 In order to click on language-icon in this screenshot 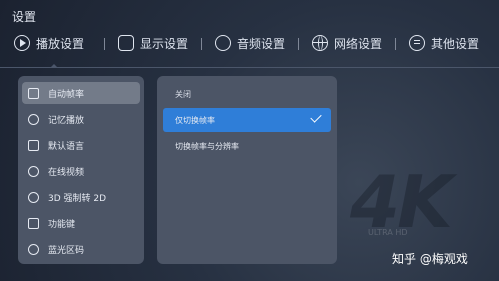, I will do `click(33, 145)`.